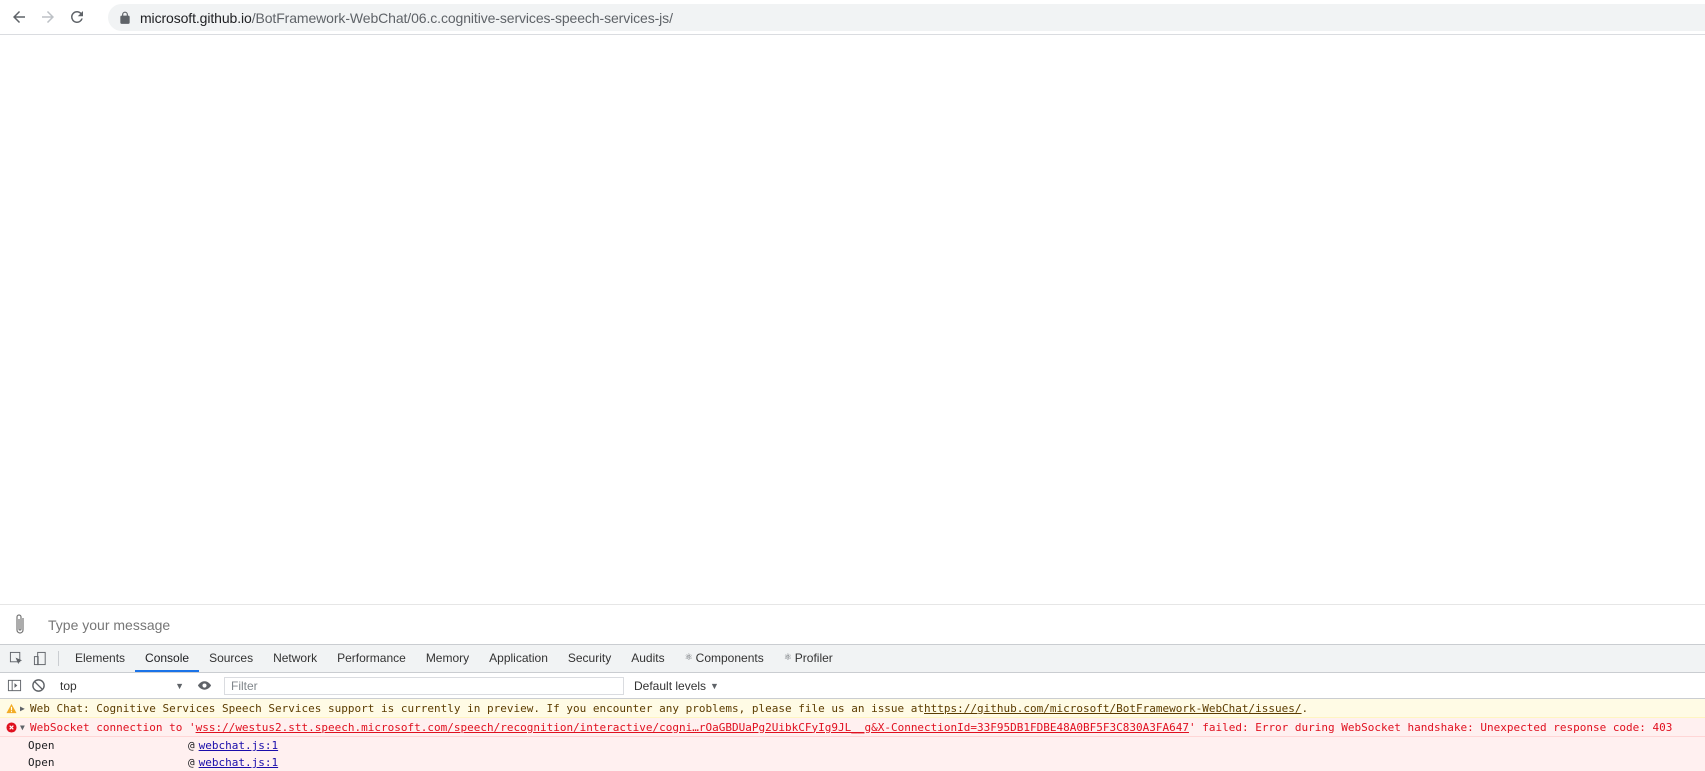 The width and height of the screenshot is (1705, 771). I want to click on tab-label: Profiler, so click(813, 657).